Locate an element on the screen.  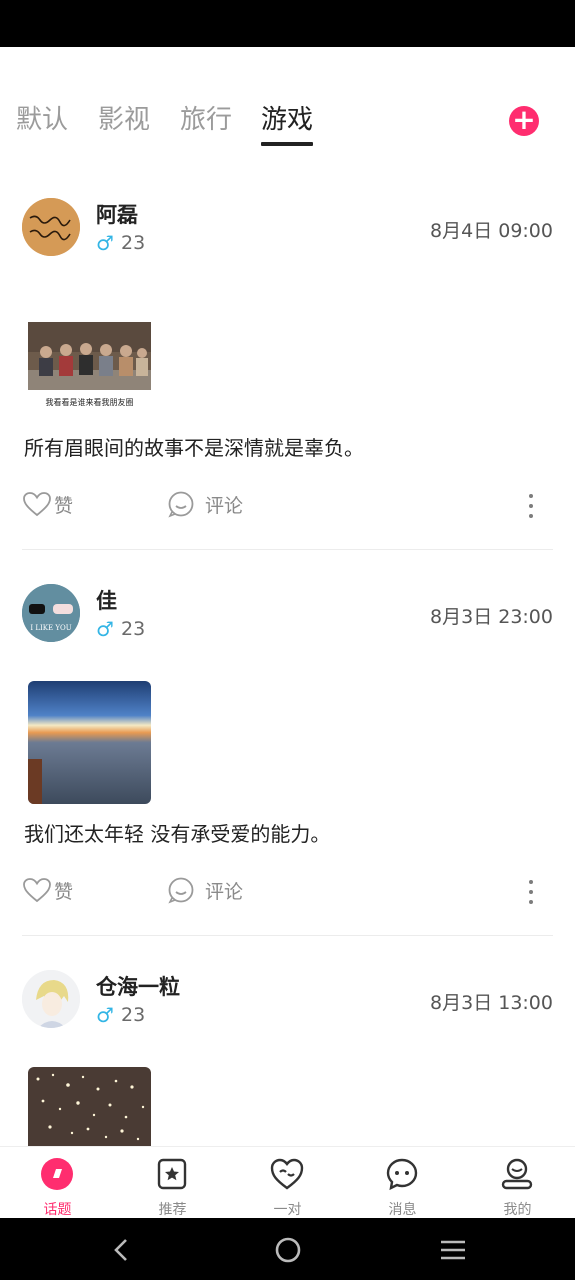
post-image: 我看看是谁来看我朋友圈 is located at coordinates (89, 365).